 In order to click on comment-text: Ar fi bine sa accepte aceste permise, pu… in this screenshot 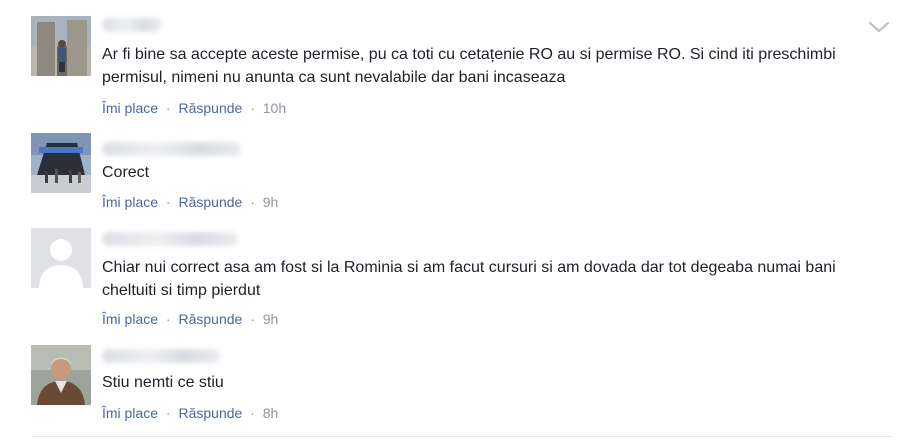, I will do `click(469, 66)`.